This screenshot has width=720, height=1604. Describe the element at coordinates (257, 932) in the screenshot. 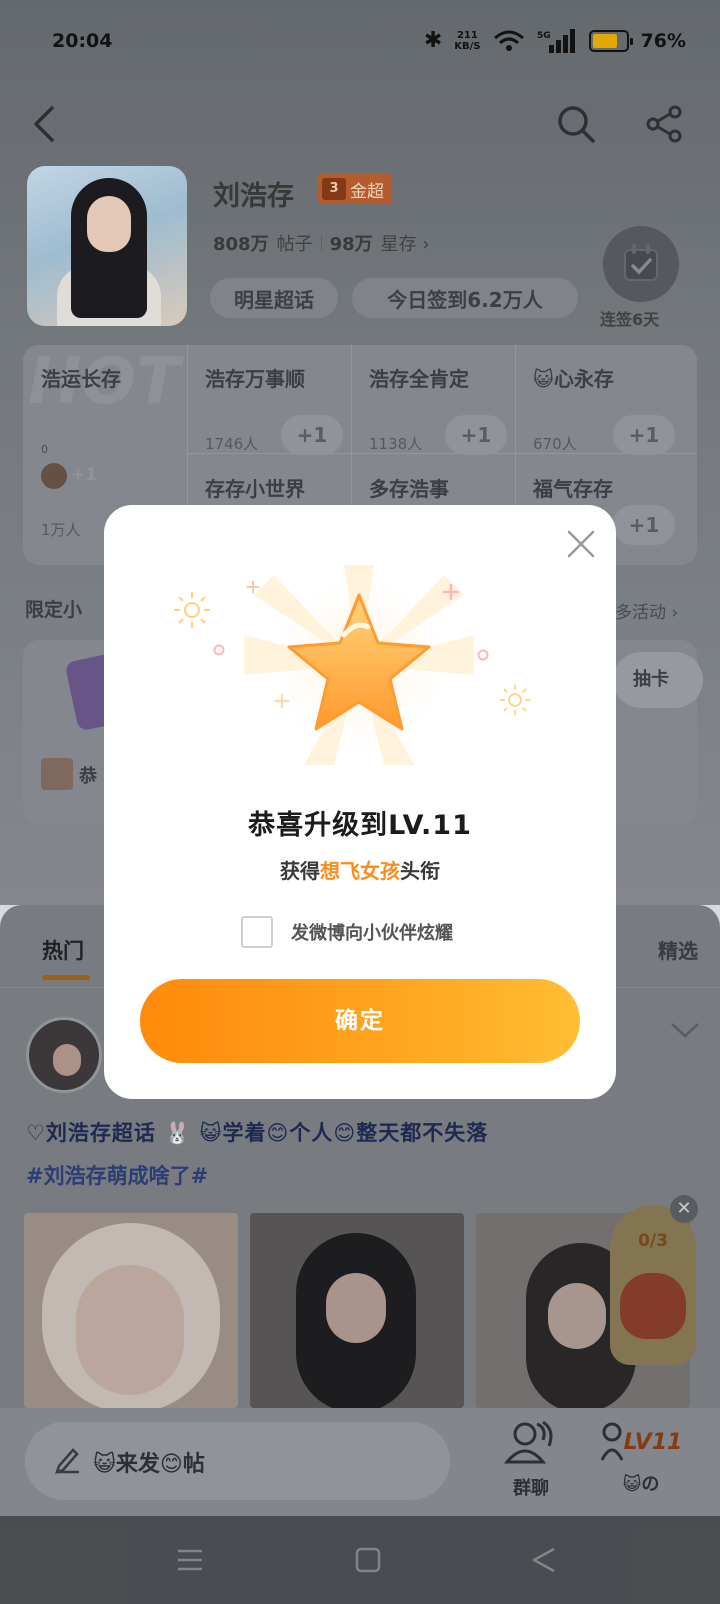

I see `share-weibo-checkbox` at that location.